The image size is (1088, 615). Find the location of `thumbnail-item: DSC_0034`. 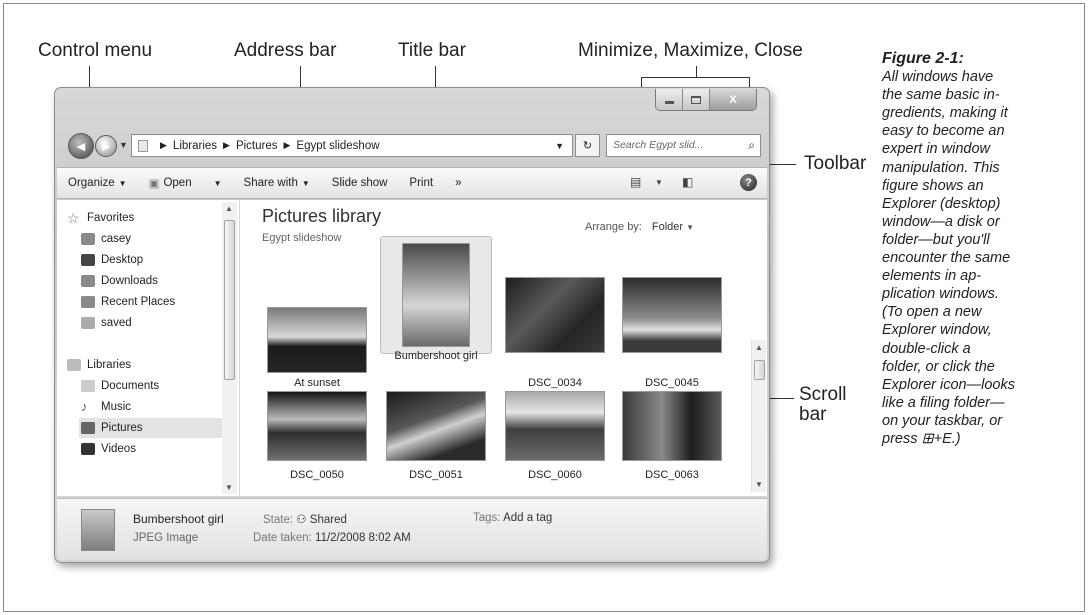

thumbnail-item: DSC_0034 is located at coordinates (555, 327).